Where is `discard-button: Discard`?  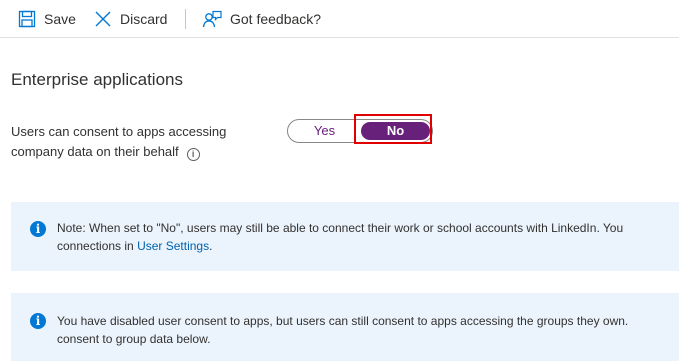 discard-button: Discard is located at coordinates (130, 18).